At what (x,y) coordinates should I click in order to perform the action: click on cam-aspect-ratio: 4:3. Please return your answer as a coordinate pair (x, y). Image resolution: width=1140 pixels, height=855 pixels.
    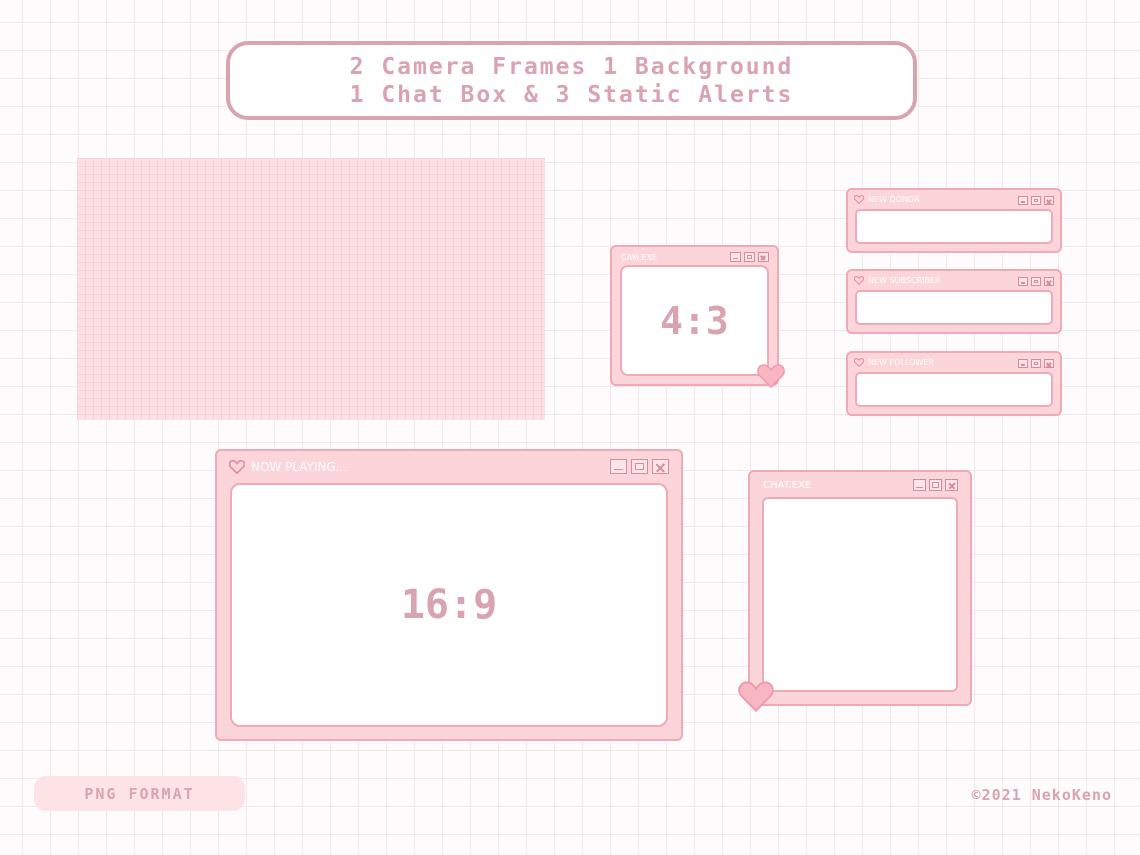
    Looking at the image, I should click on (694, 320).